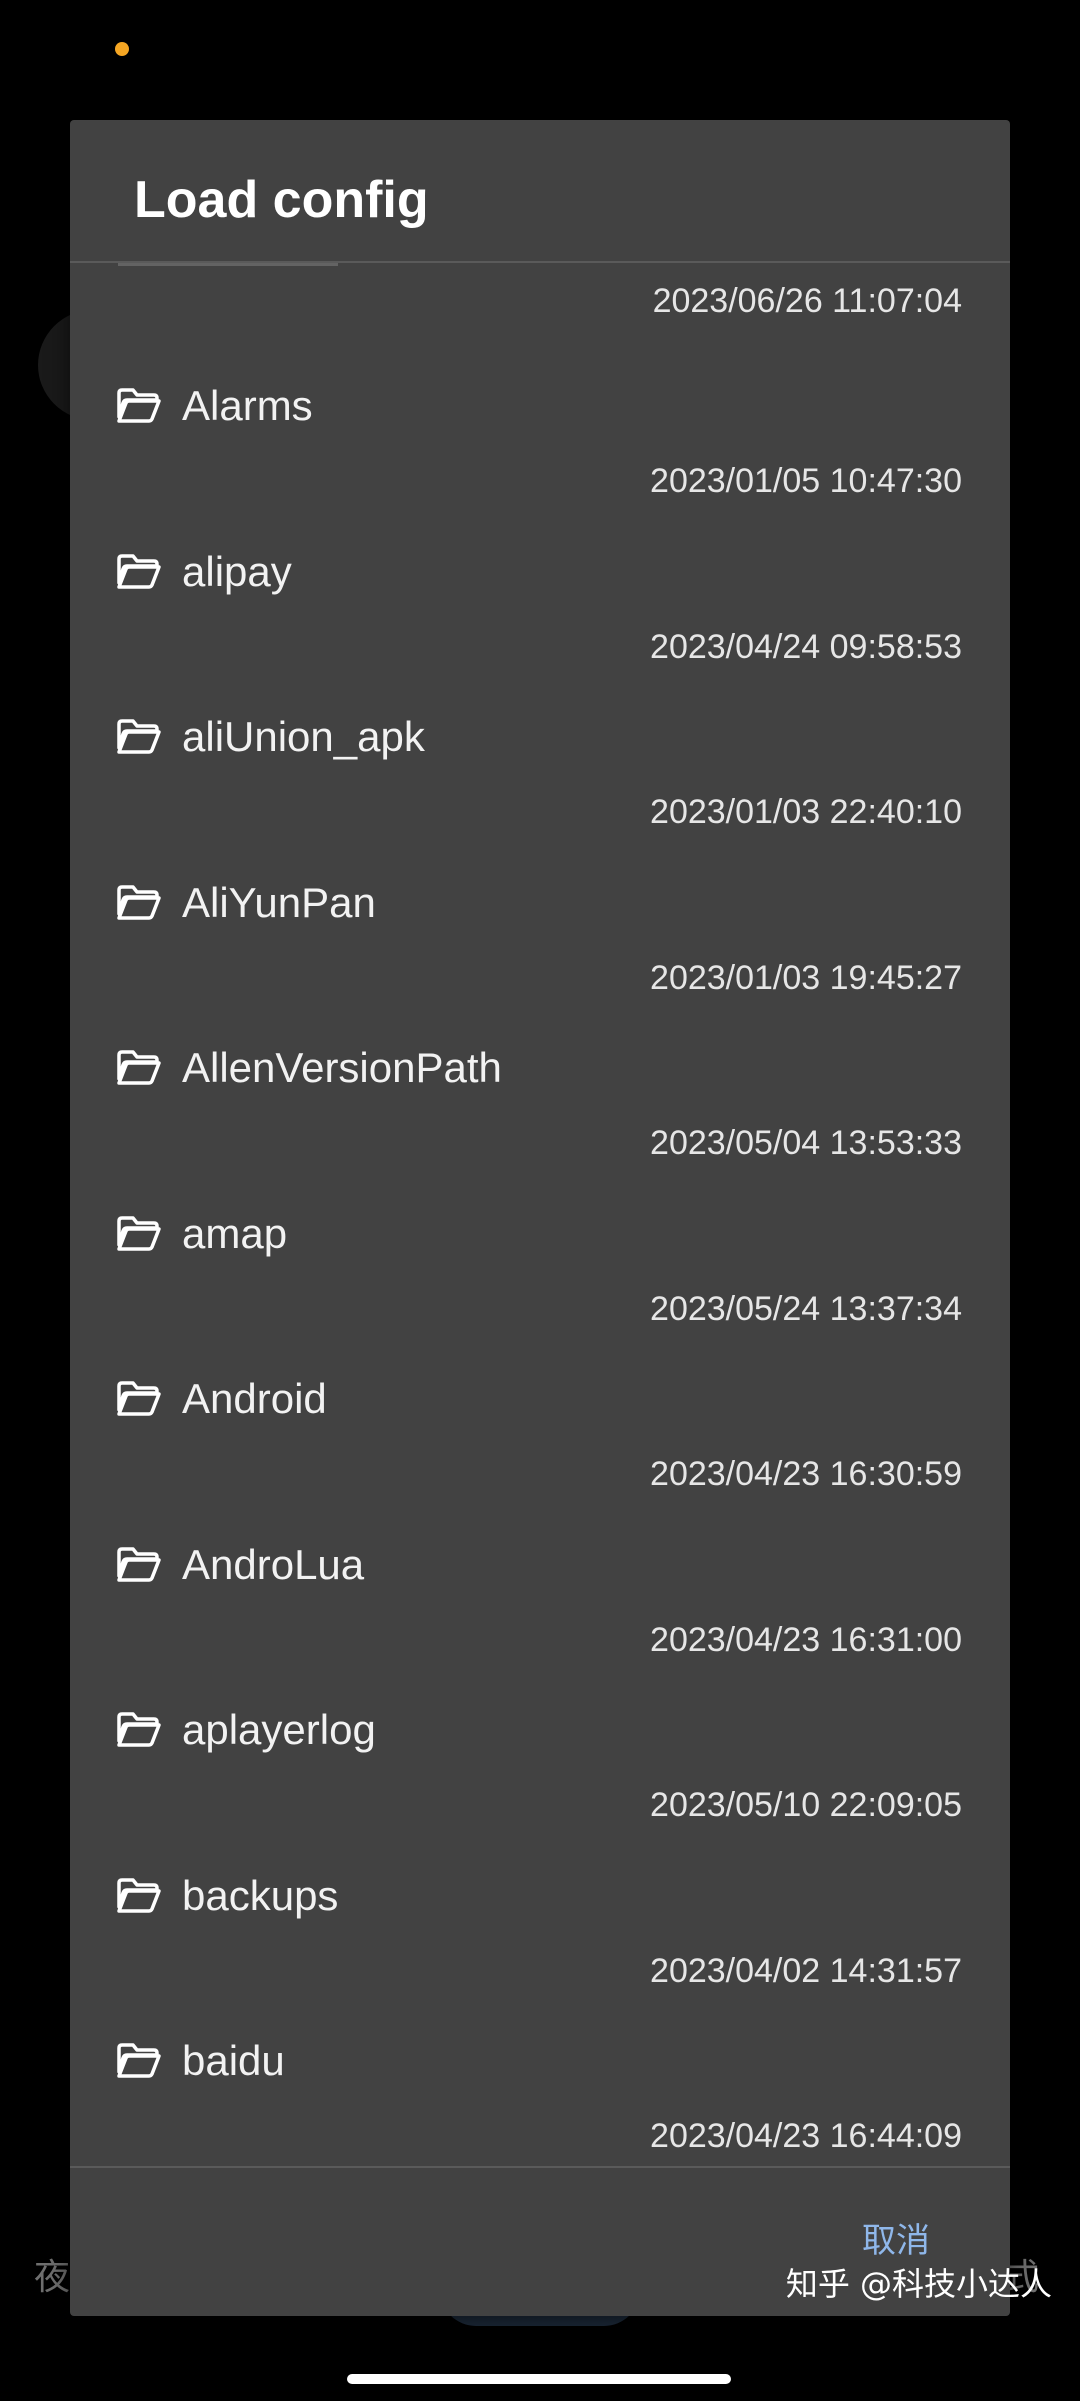  What do you see at coordinates (273, 1564) in the screenshot?
I see `file-name: AndroLua` at bounding box center [273, 1564].